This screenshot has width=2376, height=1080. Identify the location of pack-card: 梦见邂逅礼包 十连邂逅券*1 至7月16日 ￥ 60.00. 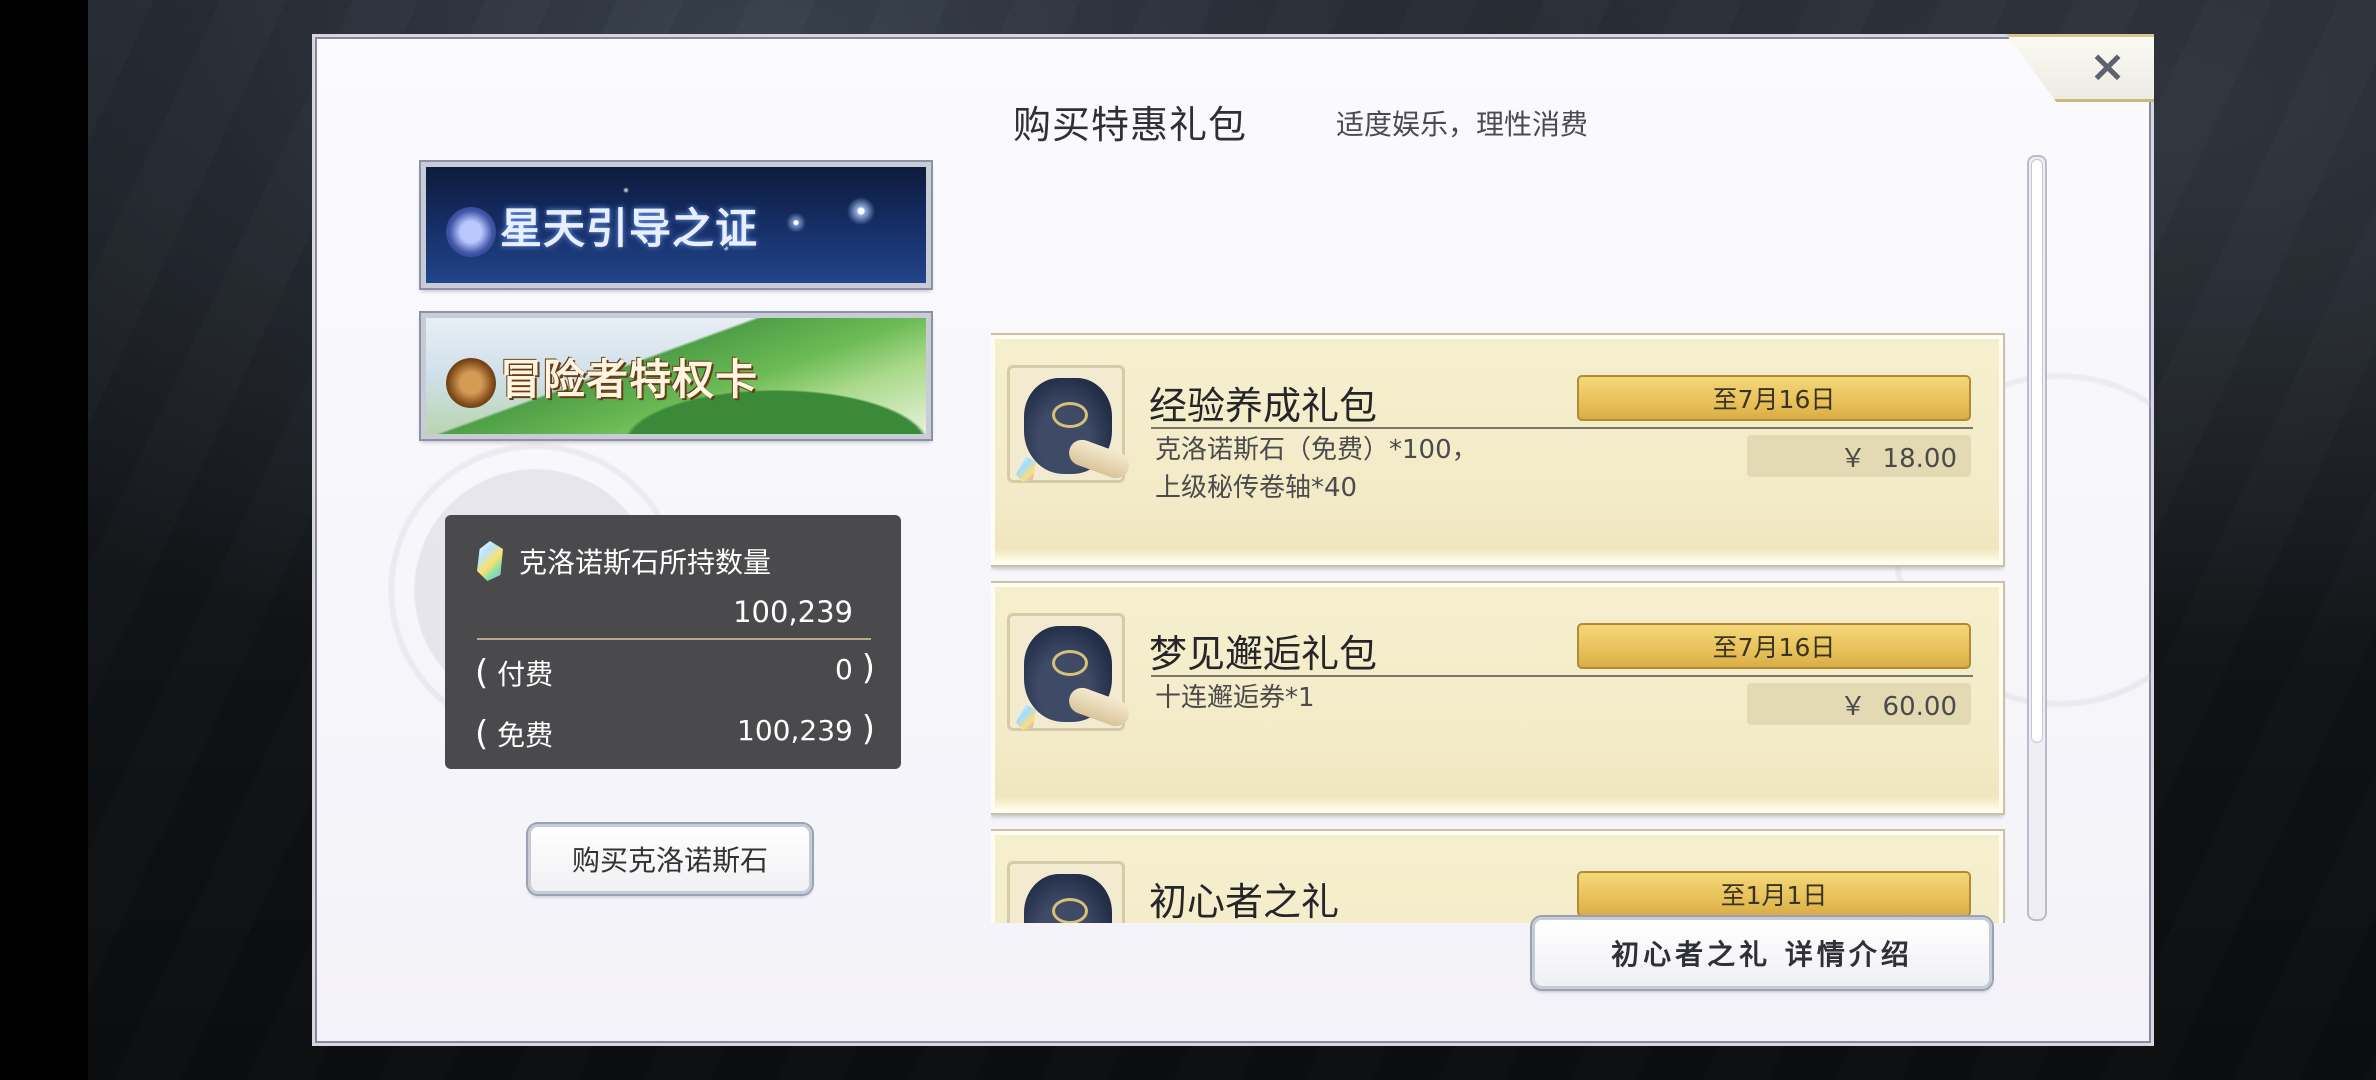
(1497, 698).